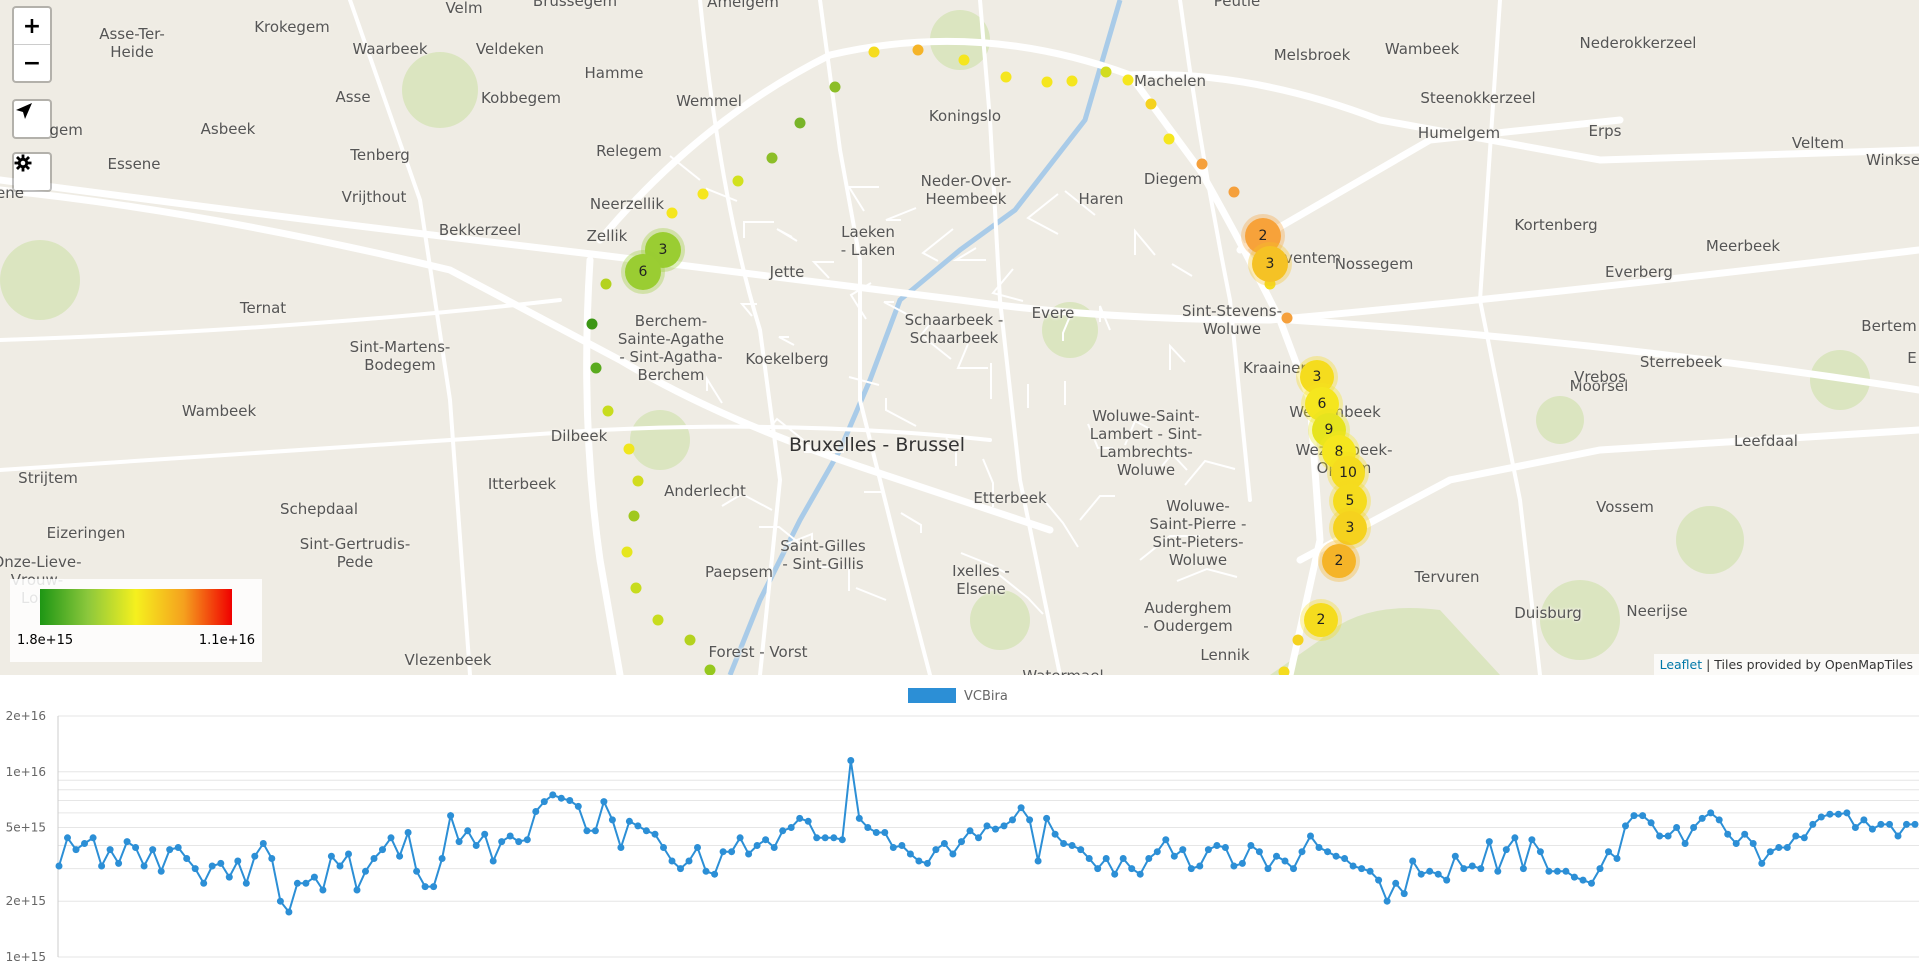 The width and height of the screenshot is (1919, 971). Describe the element at coordinates (1350, 528) in the screenshot. I see `cluster-marker: 3` at that location.